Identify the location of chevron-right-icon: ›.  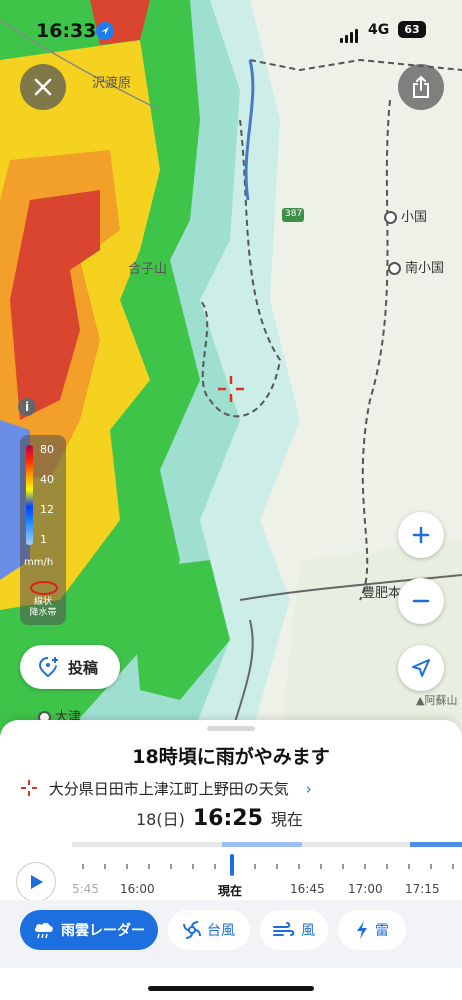
(308, 789).